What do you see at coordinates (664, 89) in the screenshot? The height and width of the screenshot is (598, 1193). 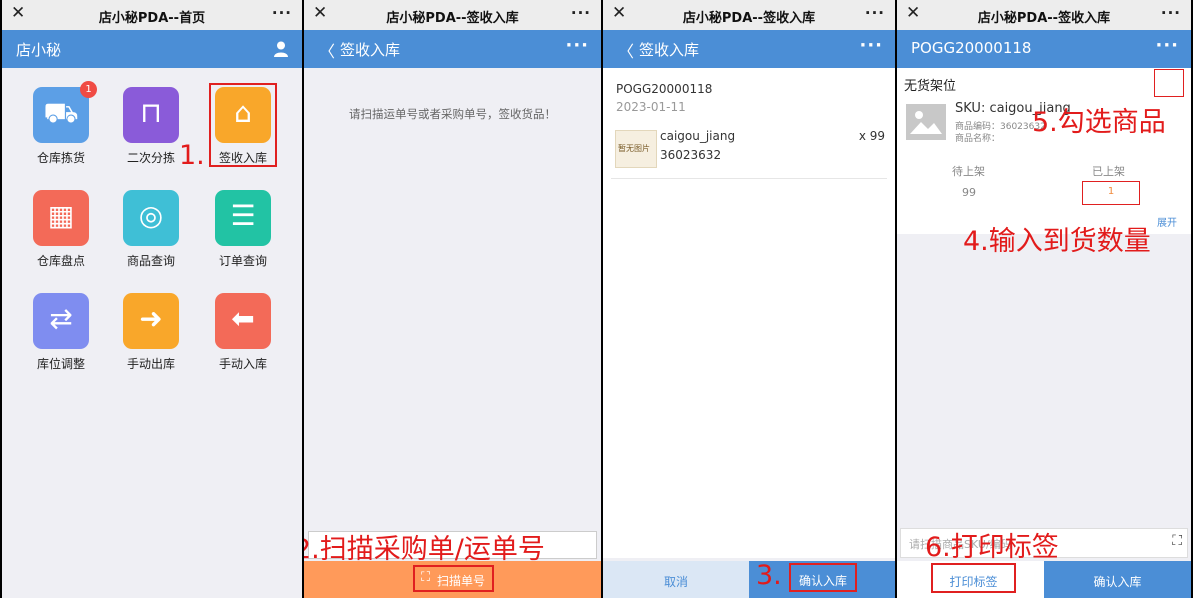 I see `po-number: POGG20000118` at bounding box center [664, 89].